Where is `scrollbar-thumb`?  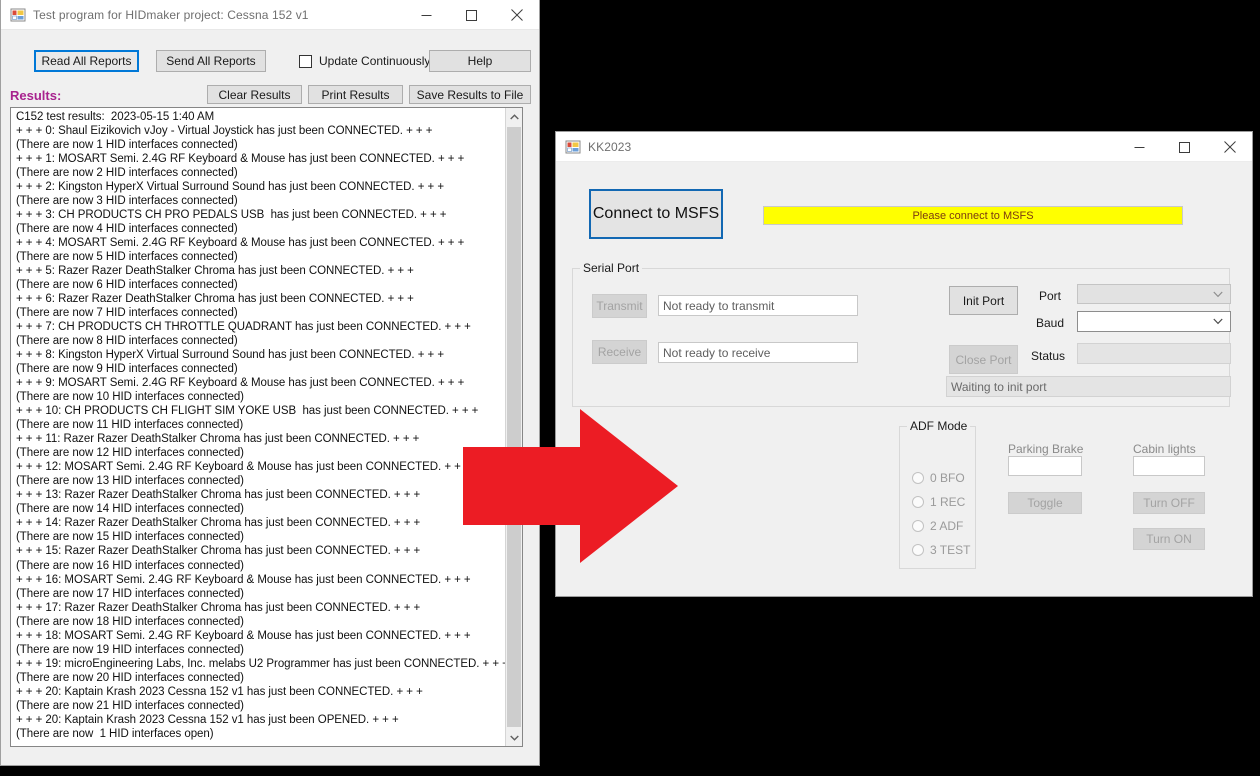 scrollbar-thumb is located at coordinates (514, 427).